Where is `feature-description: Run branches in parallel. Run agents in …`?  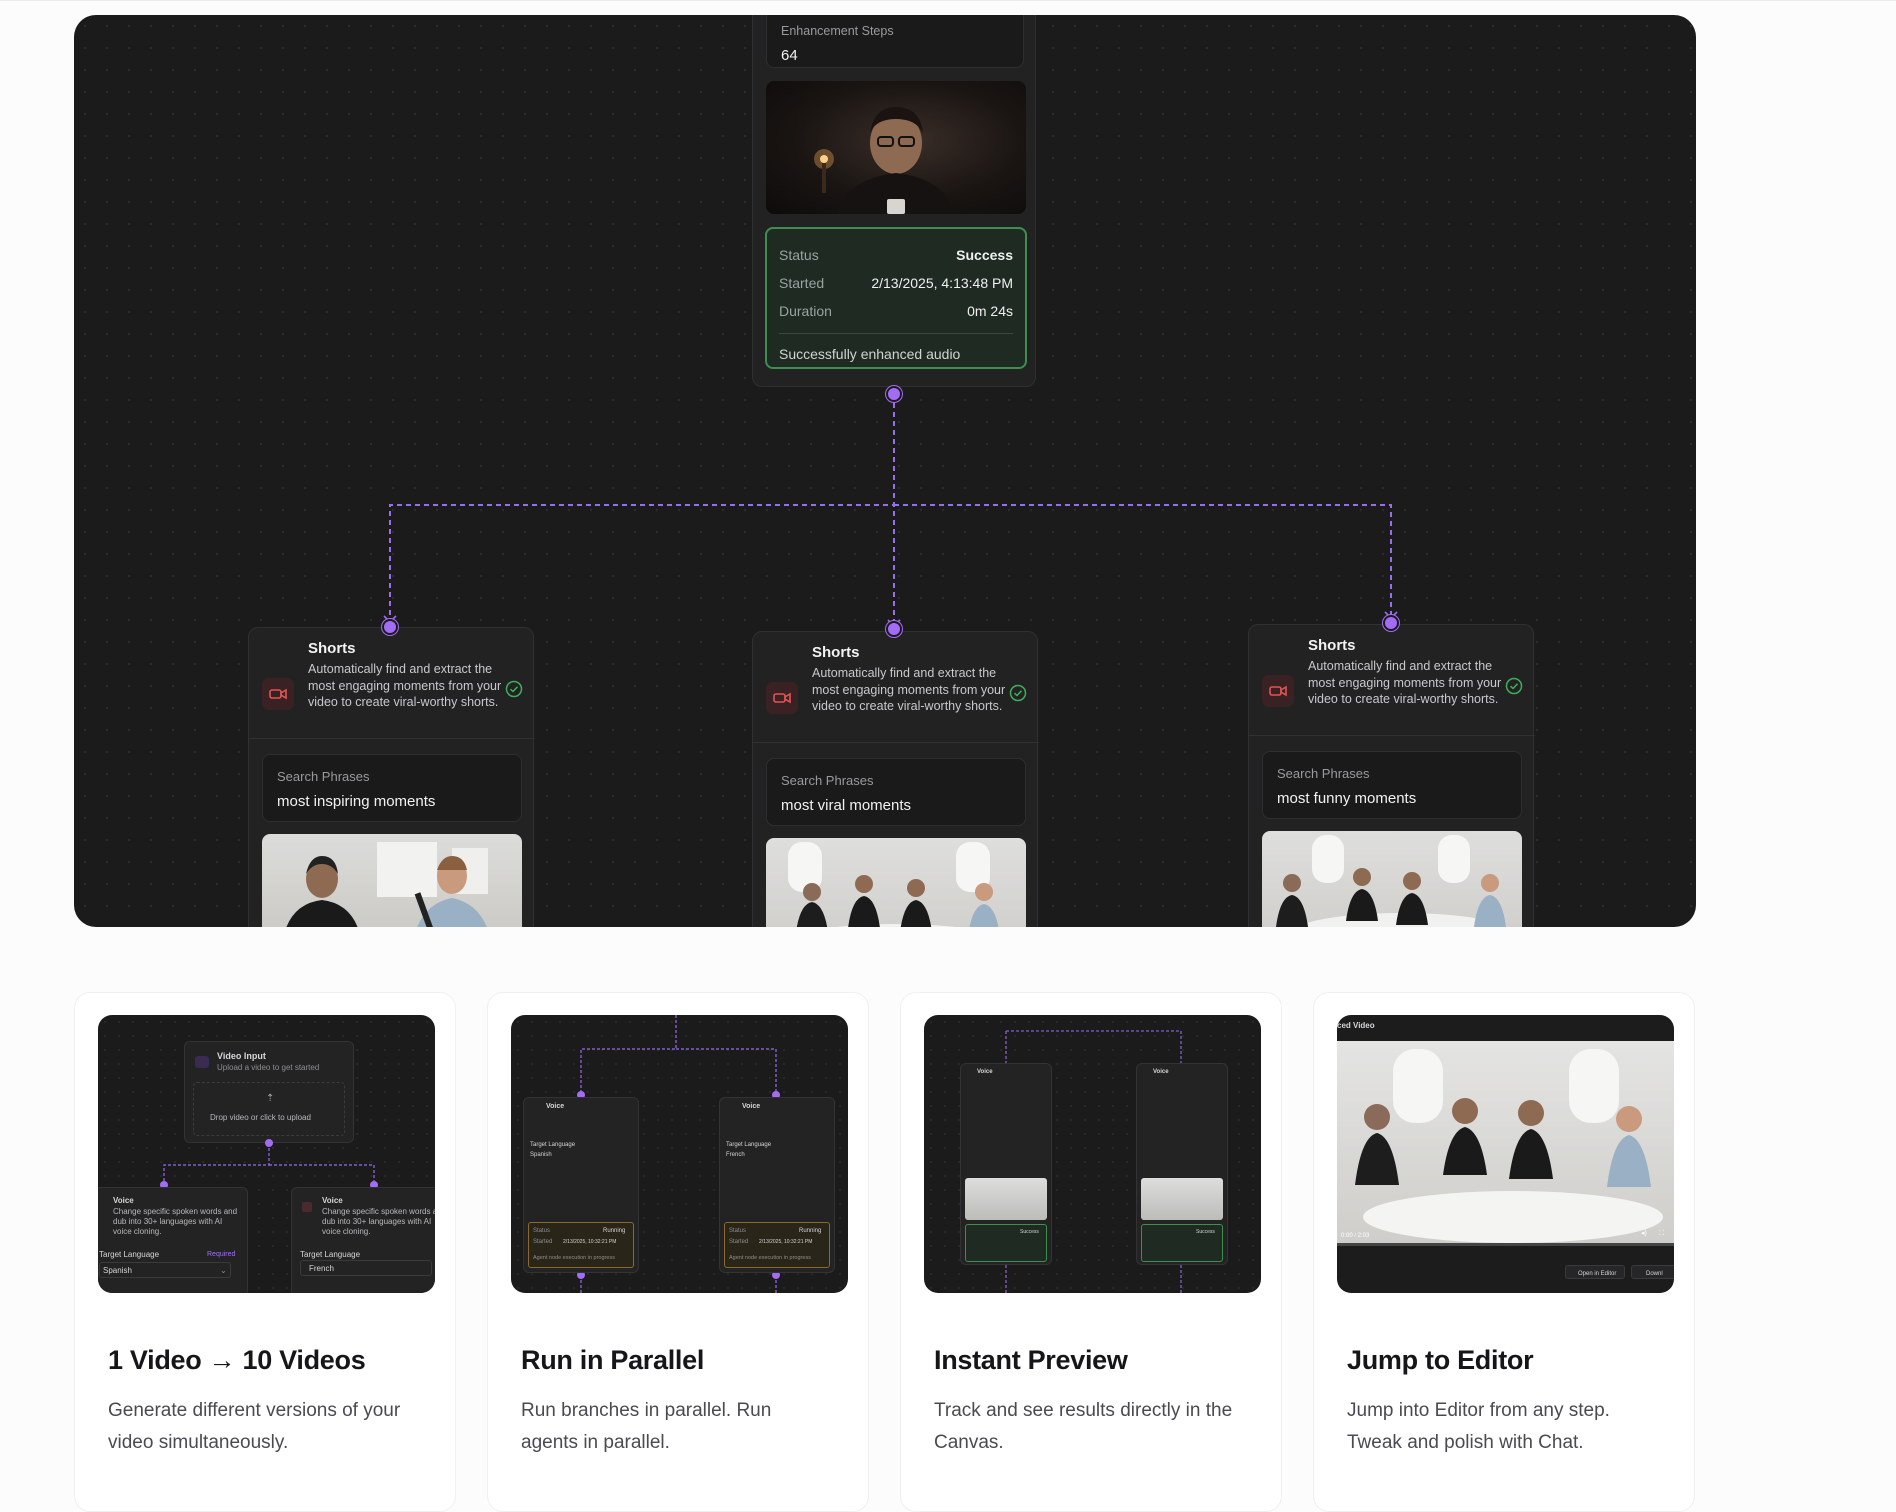
feature-description: Run branches in parallel. Run agents in … is located at coordinates (646, 1426).